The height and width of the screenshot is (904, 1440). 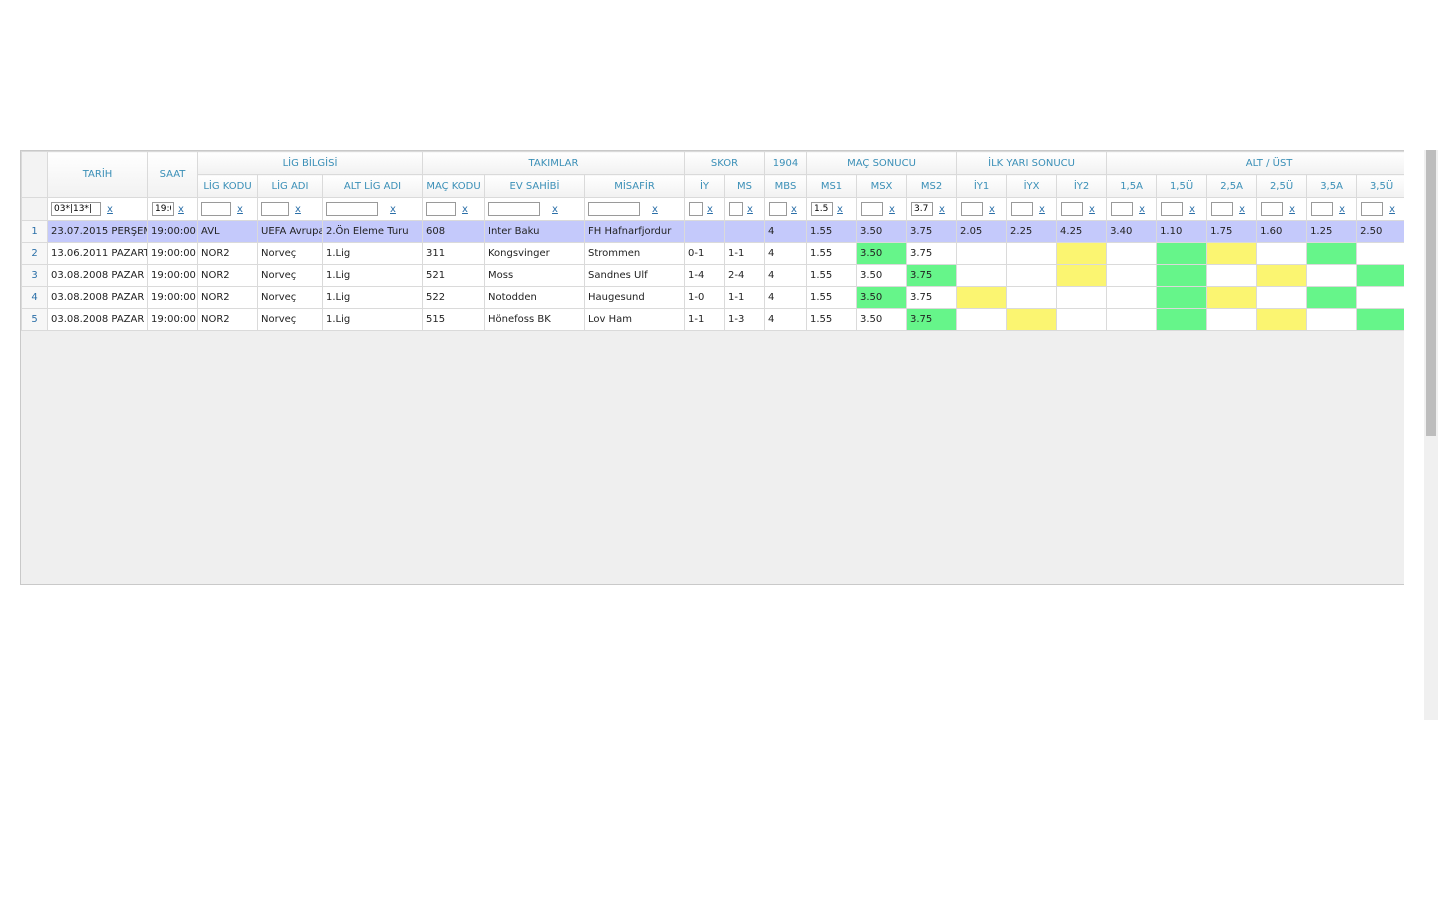 I want to click on filter-input-2-5a, so click(x=1222, y=209).